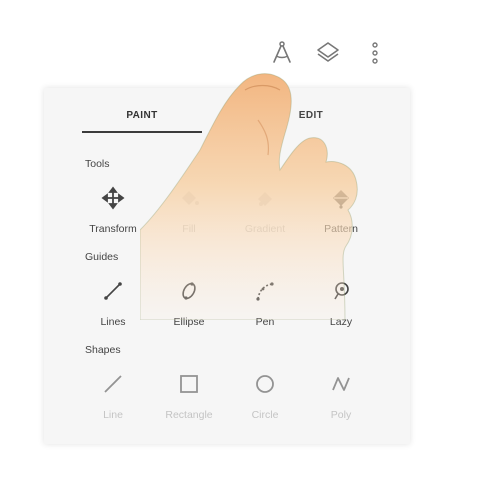  I want to click on shape-rectangle: Rectangle, so click(189, 407).